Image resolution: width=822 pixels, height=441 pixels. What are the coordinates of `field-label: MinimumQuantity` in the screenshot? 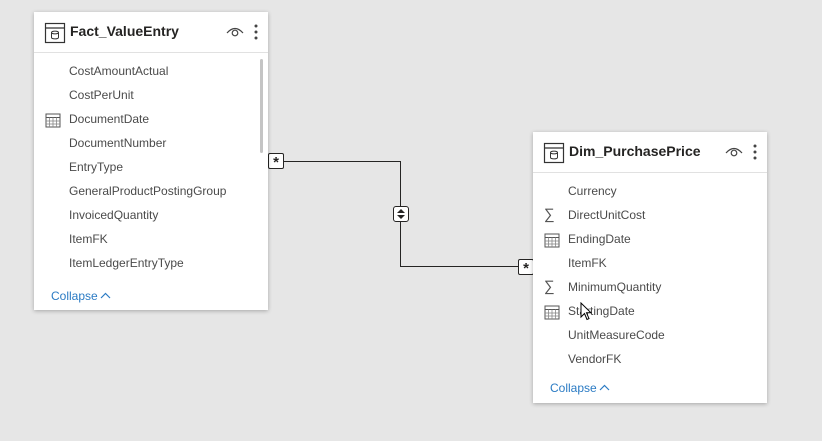 It's located at (615, 287).